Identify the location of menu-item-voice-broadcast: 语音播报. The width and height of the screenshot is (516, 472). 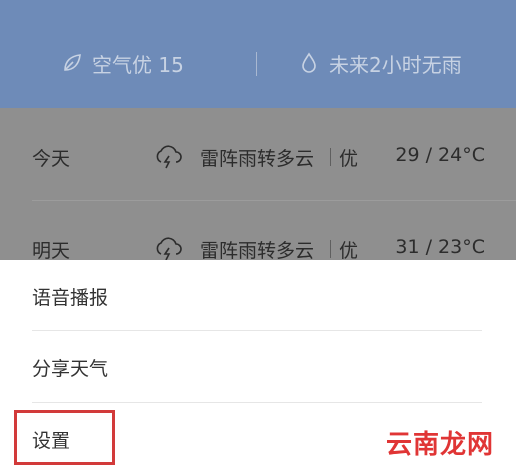
(70, 296).